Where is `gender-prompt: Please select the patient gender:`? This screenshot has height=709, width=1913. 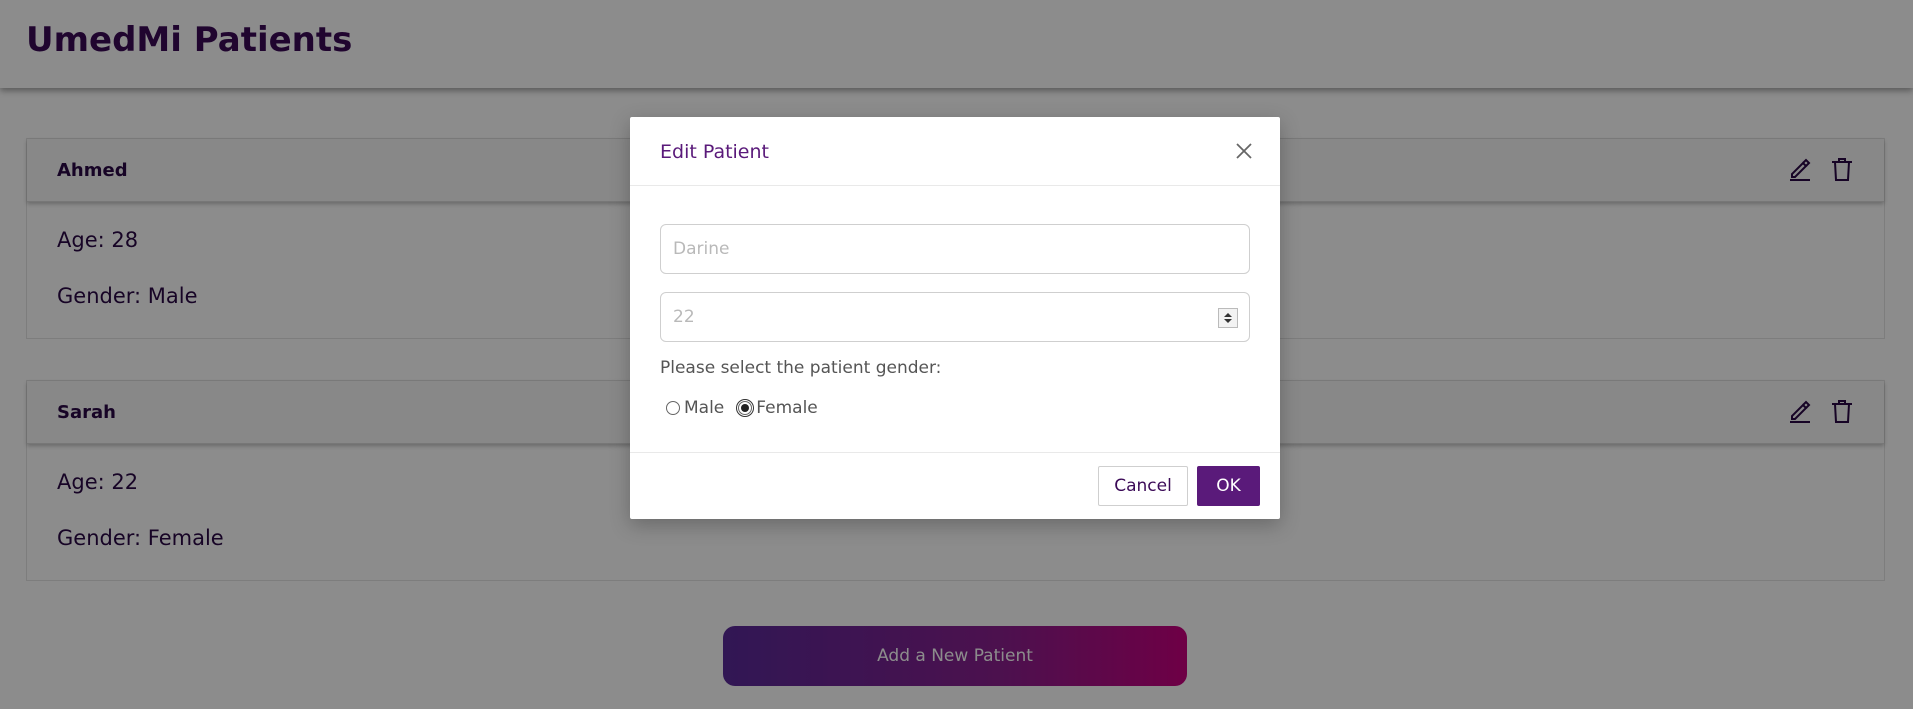
gender-prompt: Please select the patient gender: is located at coordinates (801, 368).